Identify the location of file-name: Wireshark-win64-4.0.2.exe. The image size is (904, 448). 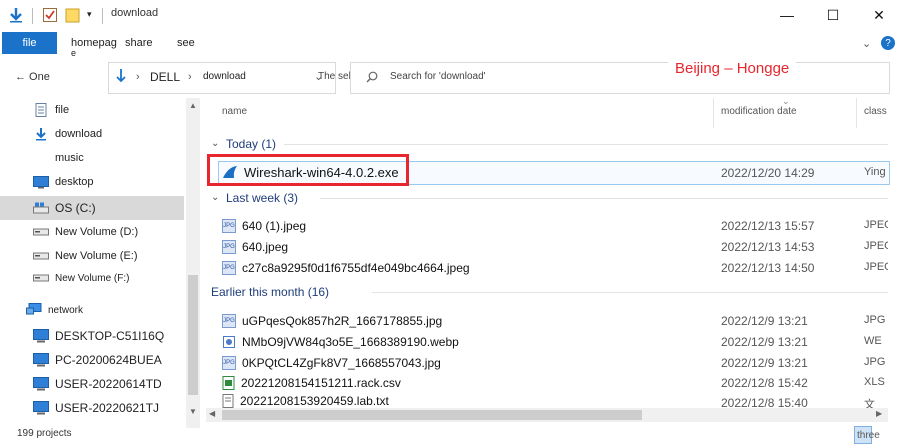
(321, 172).